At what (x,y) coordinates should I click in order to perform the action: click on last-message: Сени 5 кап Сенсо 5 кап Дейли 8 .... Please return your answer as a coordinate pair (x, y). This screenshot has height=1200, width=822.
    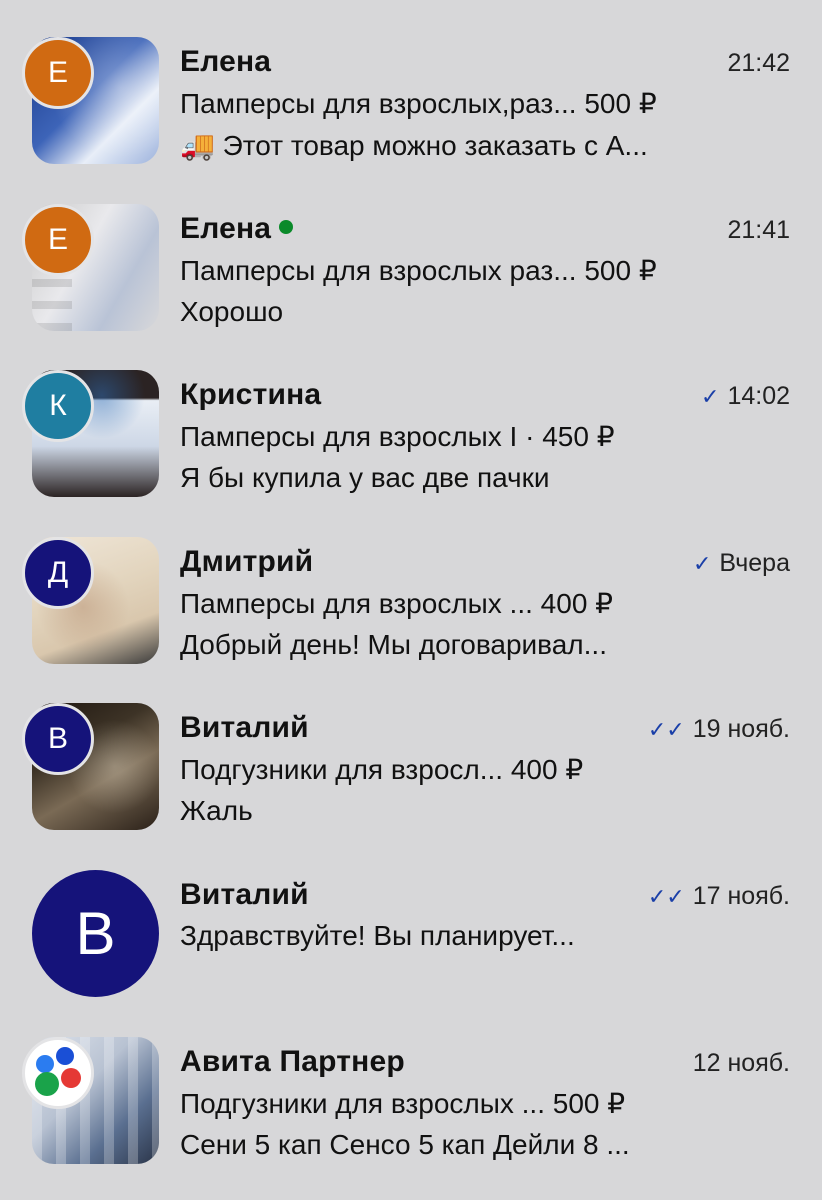
    Looking at the image, I should click on (405, 1144).